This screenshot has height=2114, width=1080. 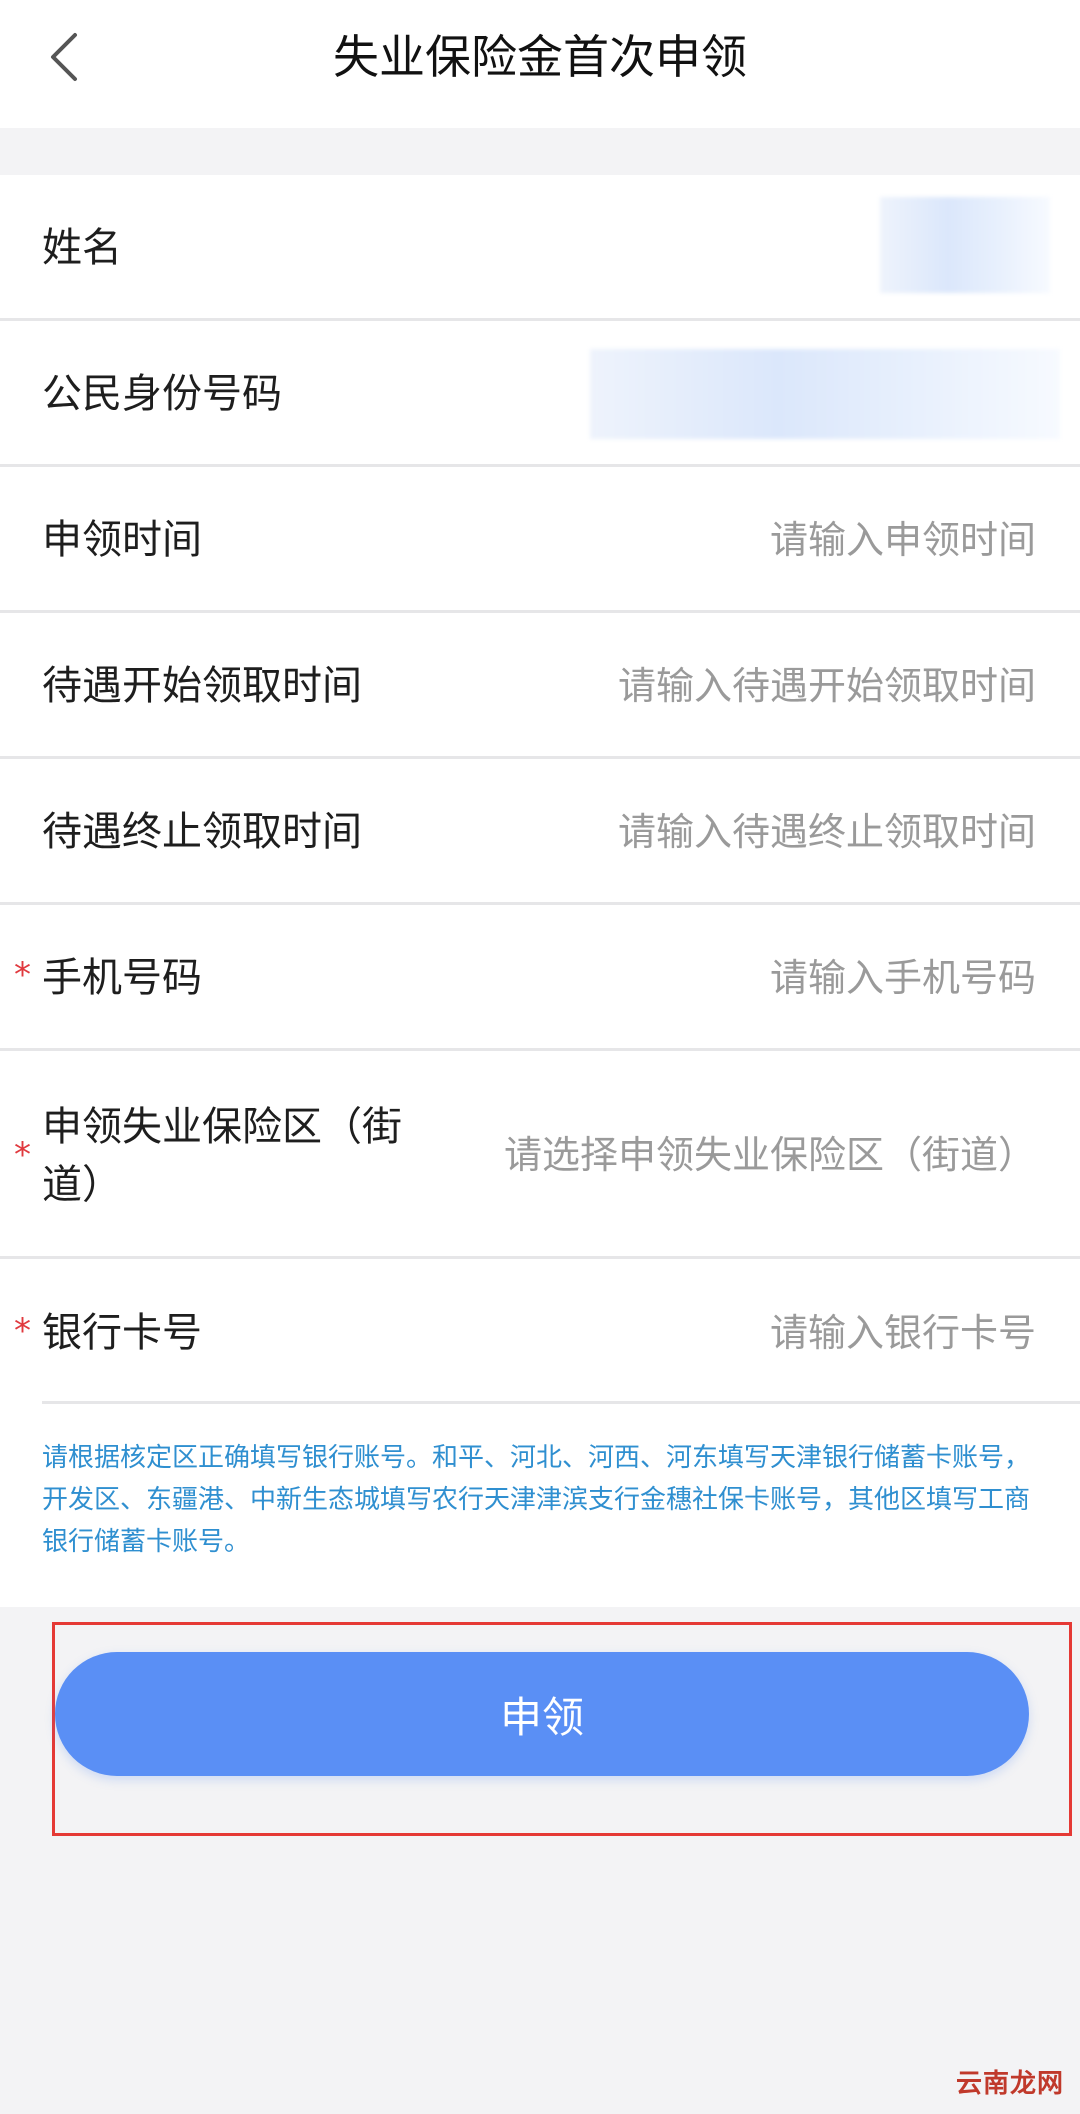 I want to click on watermark-logo: 云南龙网, so click(x=1009, y=2084).